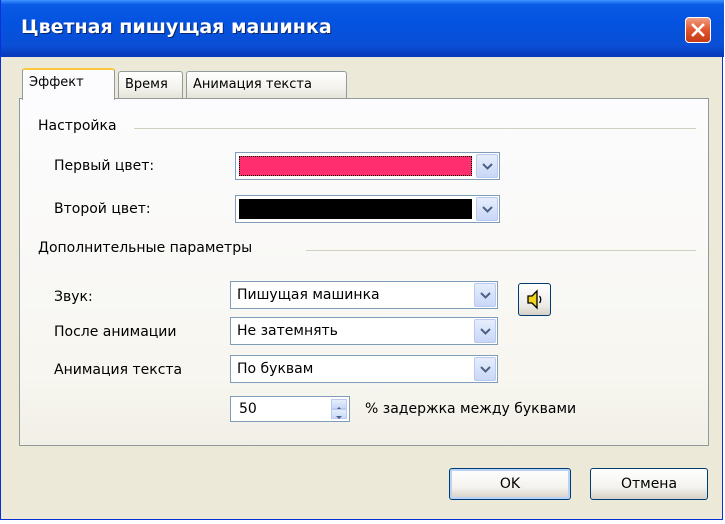 This screenshot has height=524, width=725. Describe the element at coordinates (118, 370) in the screenshot. I see `animate-text-label: Анимация текста` at that location.